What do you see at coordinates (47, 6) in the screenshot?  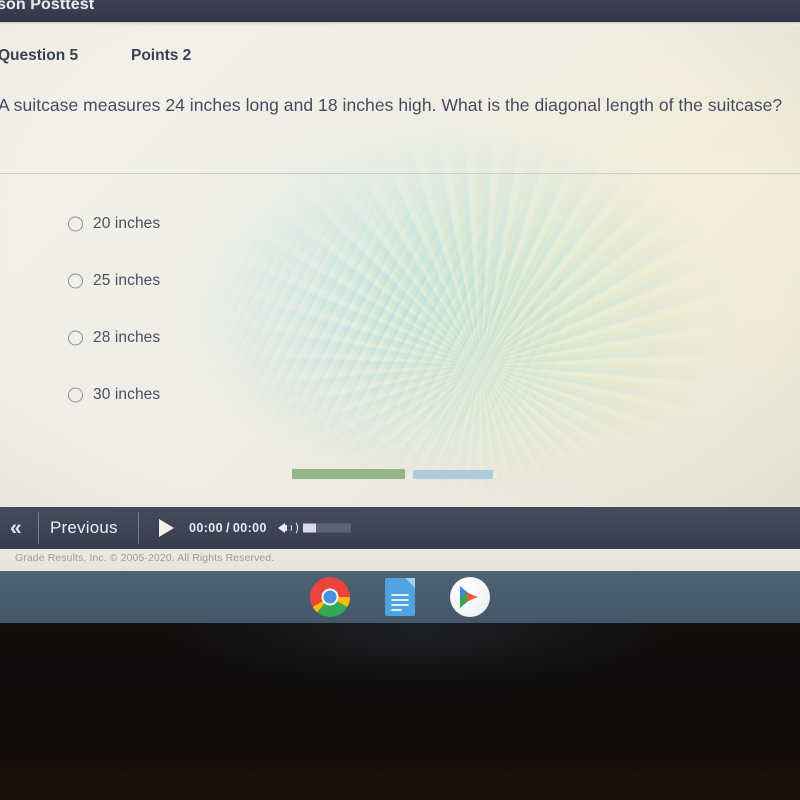 I see `page-title: son Posttest` at bounding box center [47, 6].